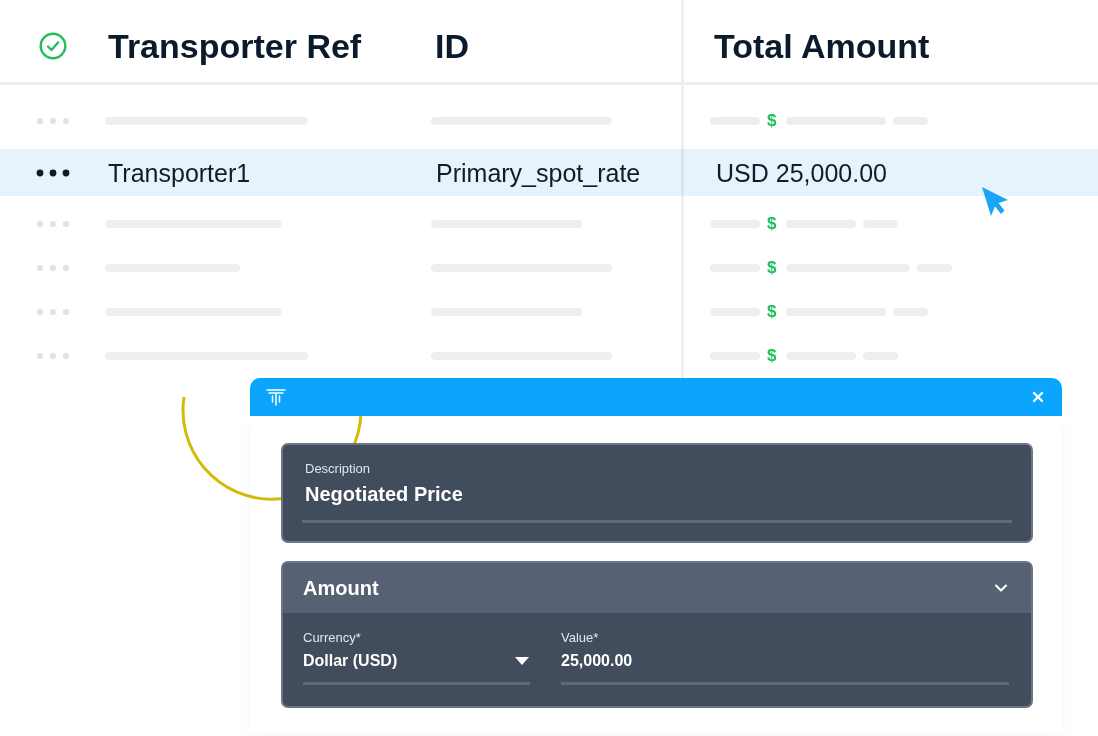 The height and width of the screenshot is (736, 1098). What do you see at coordinates (338, 469) in the screenshot?
I see `field-label: Description` at bounding box center [338, 469].